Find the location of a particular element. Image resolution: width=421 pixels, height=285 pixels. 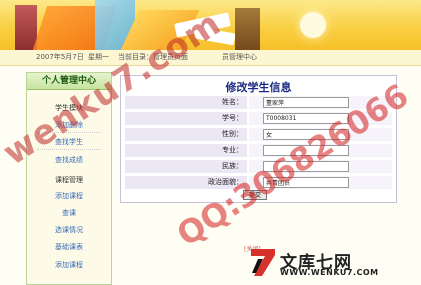

breadcrumb: 2007年5月7日 星期一 当前目录：管理员页面 员管理中心 is located at coordinates (210, 58).